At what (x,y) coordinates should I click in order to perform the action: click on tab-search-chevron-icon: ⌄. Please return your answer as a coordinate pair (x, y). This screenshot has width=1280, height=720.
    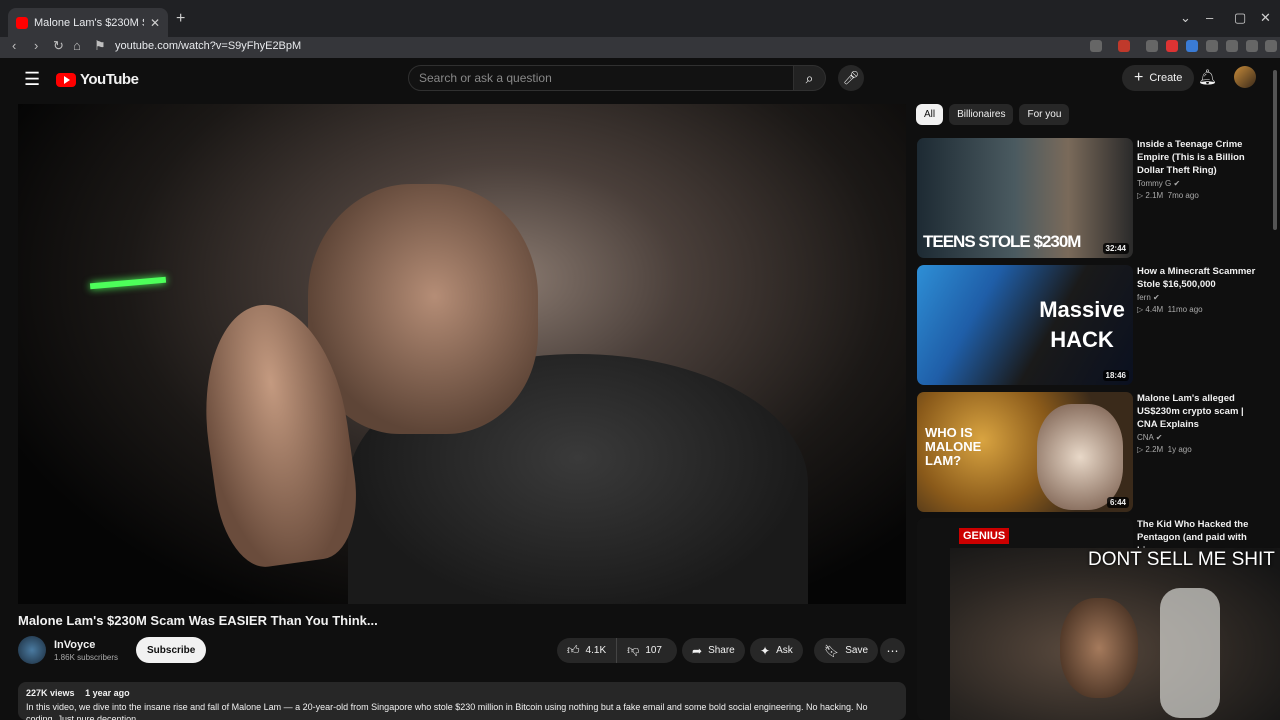
    Looking at the image, I should click on (1185, 18).